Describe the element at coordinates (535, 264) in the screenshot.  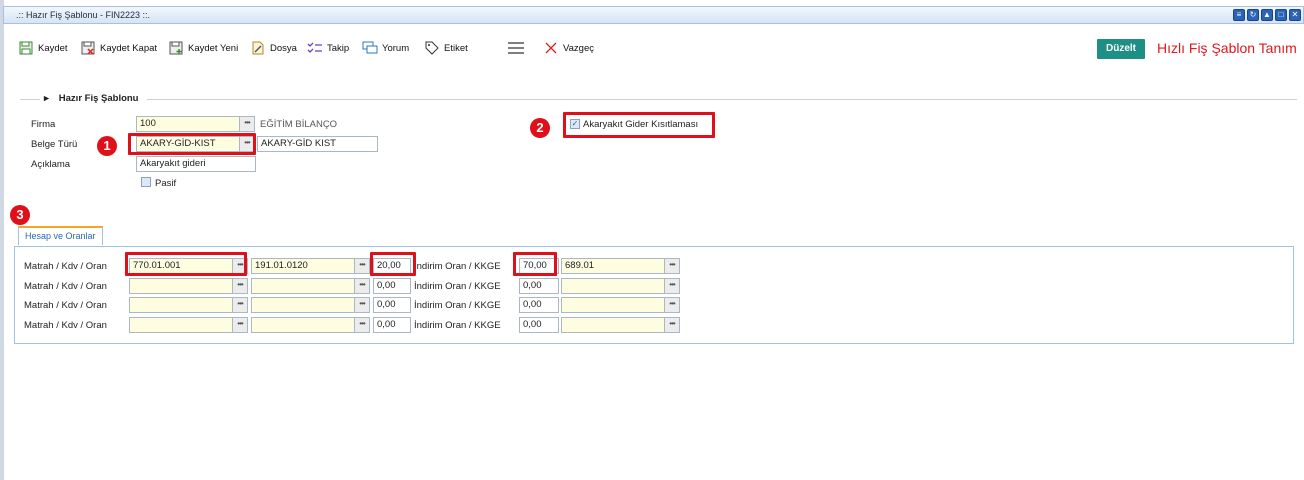
I see `highlight-indirim` at that location.